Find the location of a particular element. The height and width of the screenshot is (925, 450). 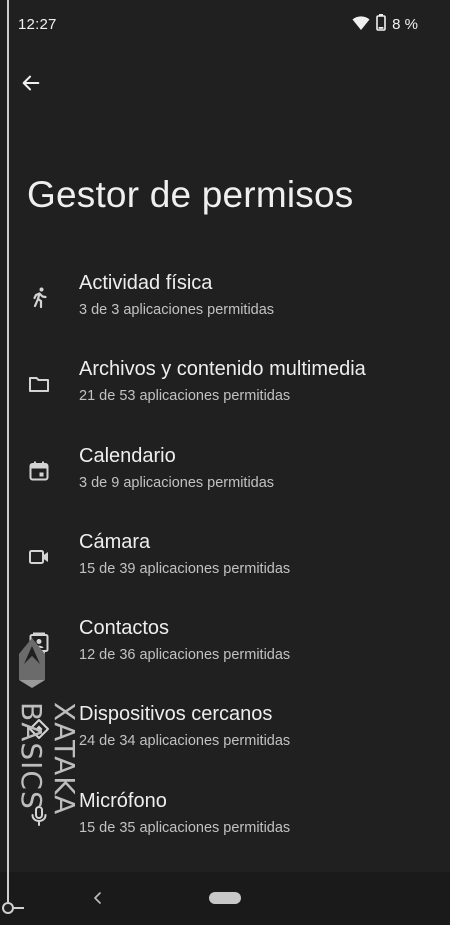

back-button is located at coordinates (31, 83).